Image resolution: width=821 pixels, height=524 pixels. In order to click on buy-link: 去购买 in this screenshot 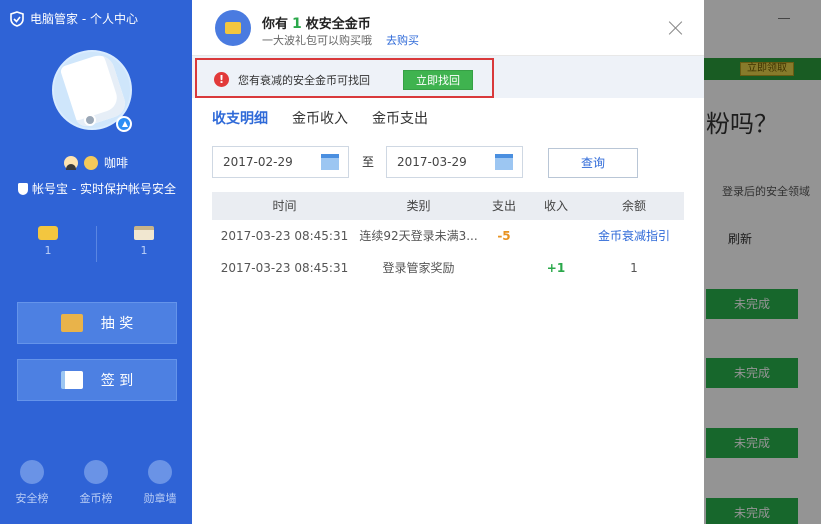, I will do `click(402, 40)`.